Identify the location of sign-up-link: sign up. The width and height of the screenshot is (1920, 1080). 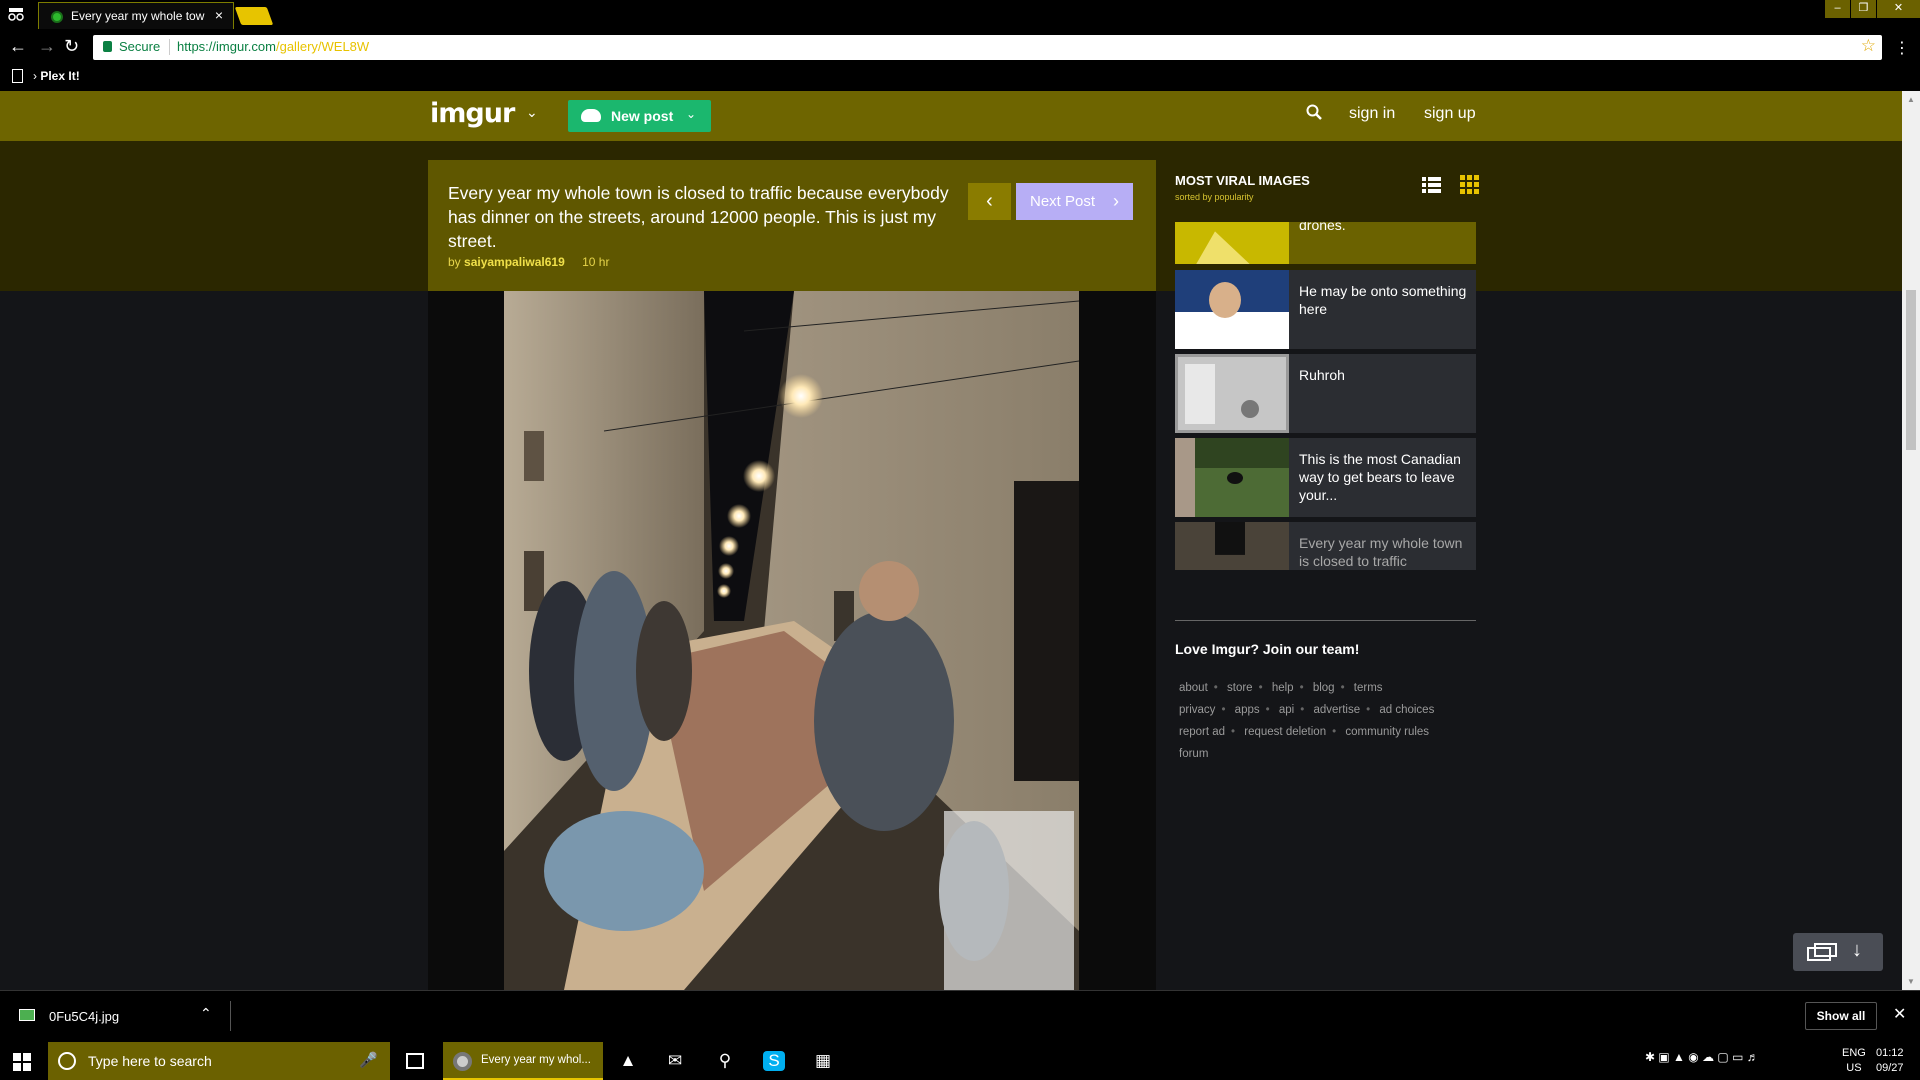
(1450, 114).